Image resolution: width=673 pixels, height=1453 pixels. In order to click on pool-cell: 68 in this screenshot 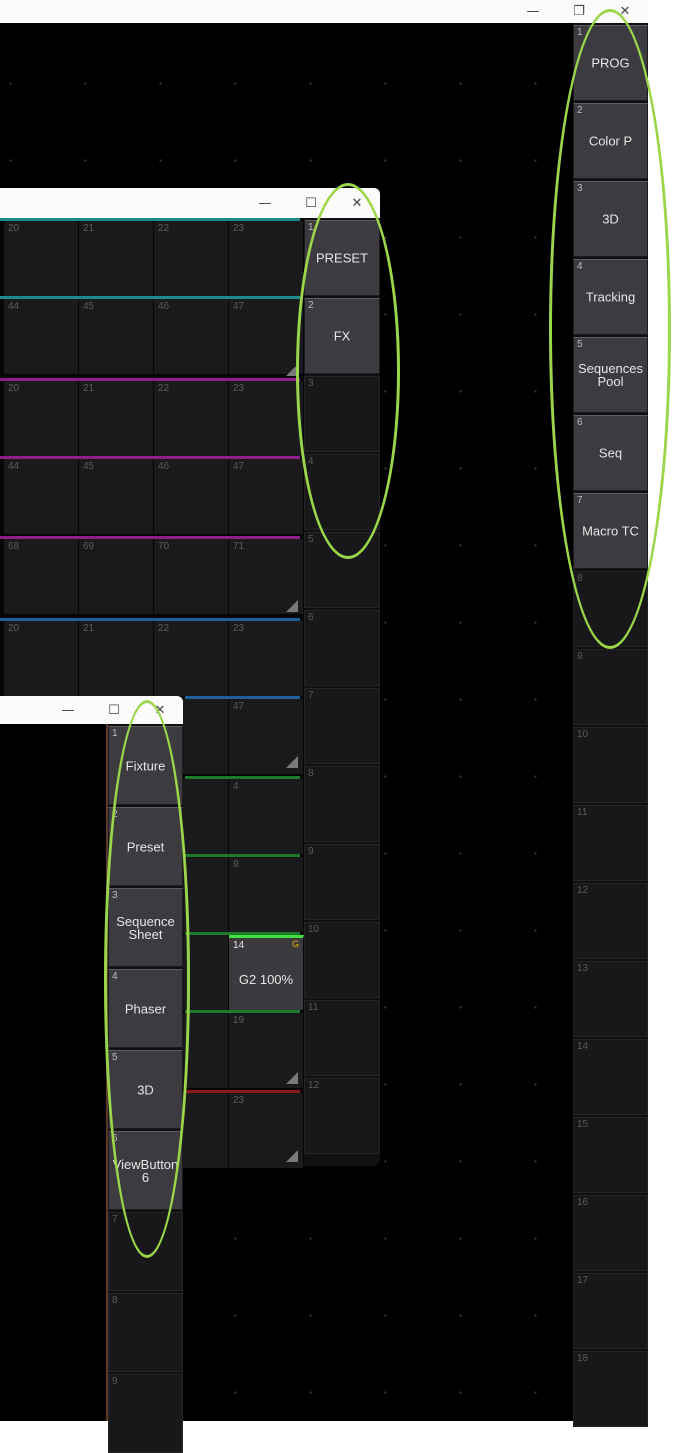, I will do `click(41, 577)`.